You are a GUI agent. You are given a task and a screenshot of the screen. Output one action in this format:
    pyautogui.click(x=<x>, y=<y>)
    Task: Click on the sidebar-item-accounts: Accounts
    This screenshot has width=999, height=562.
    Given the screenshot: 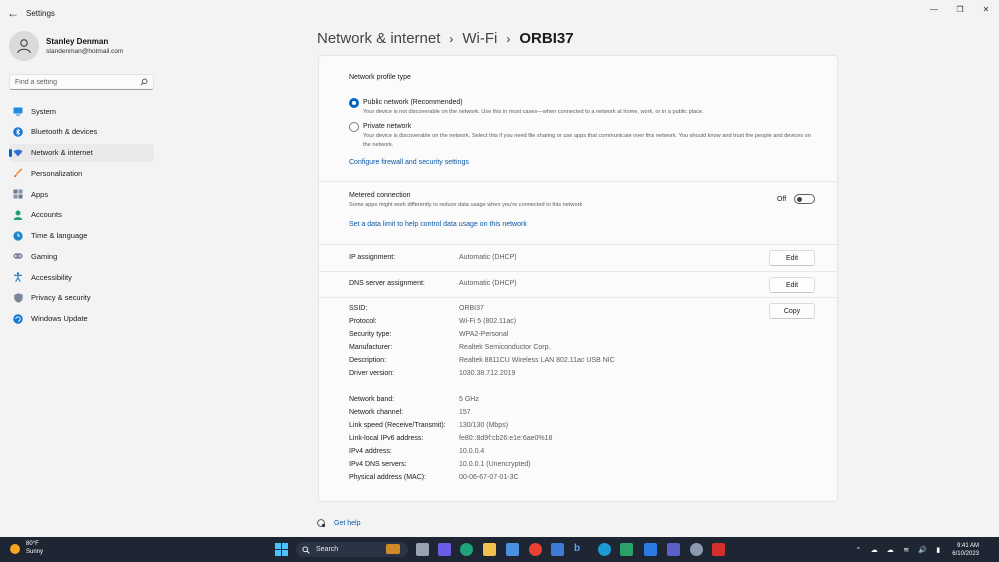 What is the action you would take?
    pyautogui.click(x=81, y=215)
    